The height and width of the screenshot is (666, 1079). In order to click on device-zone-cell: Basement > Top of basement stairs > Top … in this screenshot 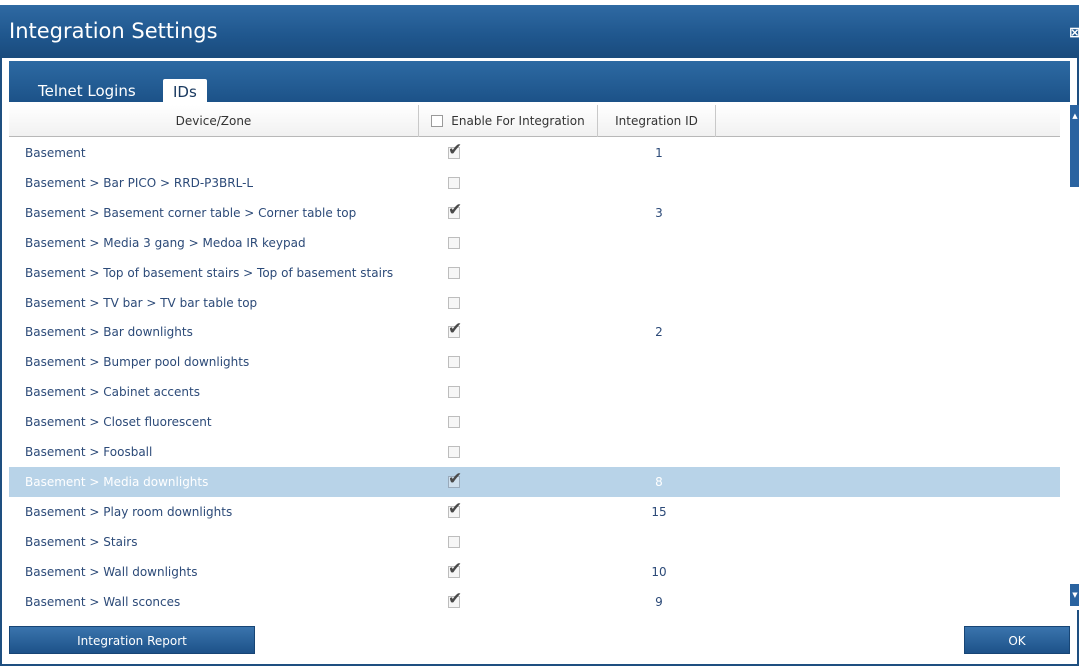, I will do `click(209, 272)`.